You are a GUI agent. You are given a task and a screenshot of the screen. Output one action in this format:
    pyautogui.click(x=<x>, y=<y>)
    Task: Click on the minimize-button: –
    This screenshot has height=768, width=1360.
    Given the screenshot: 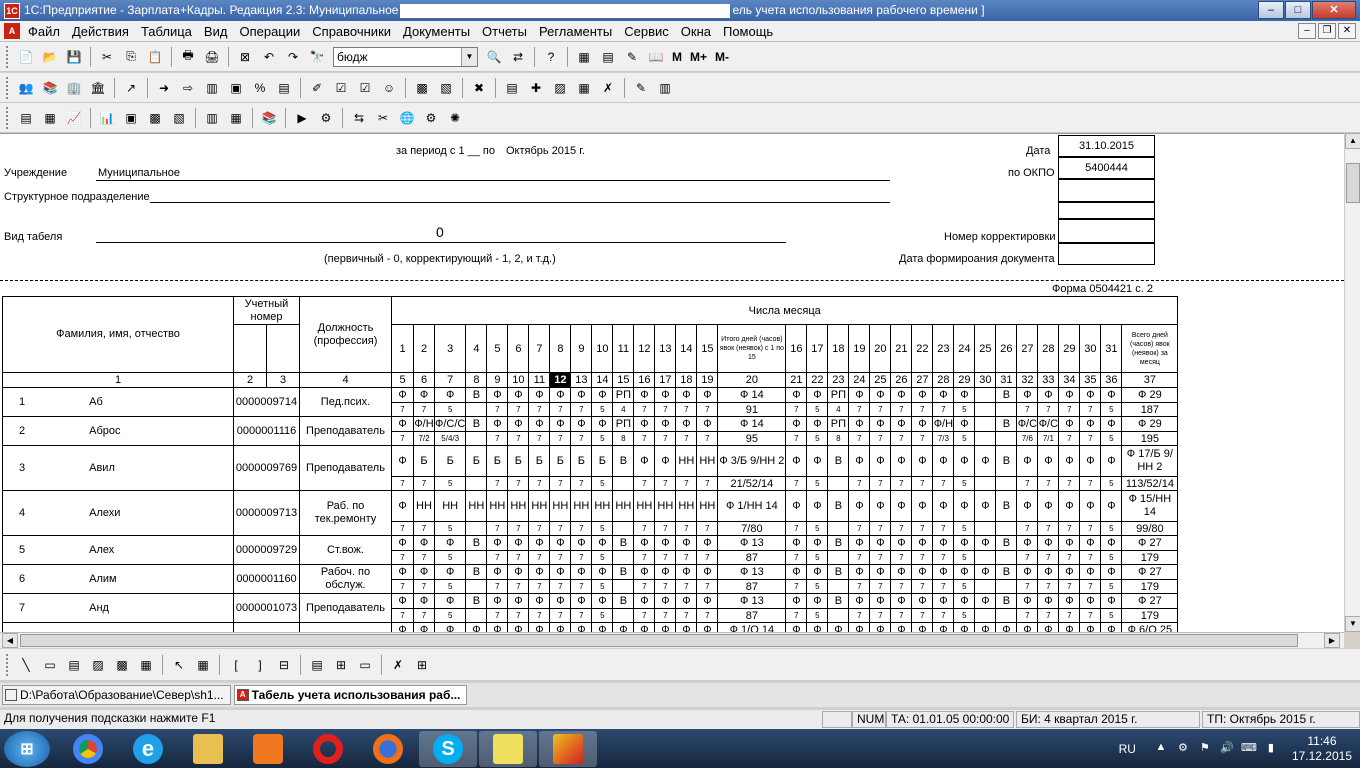 What is the action you would take?
    pyautogui.click(x=1271, y=10)
    